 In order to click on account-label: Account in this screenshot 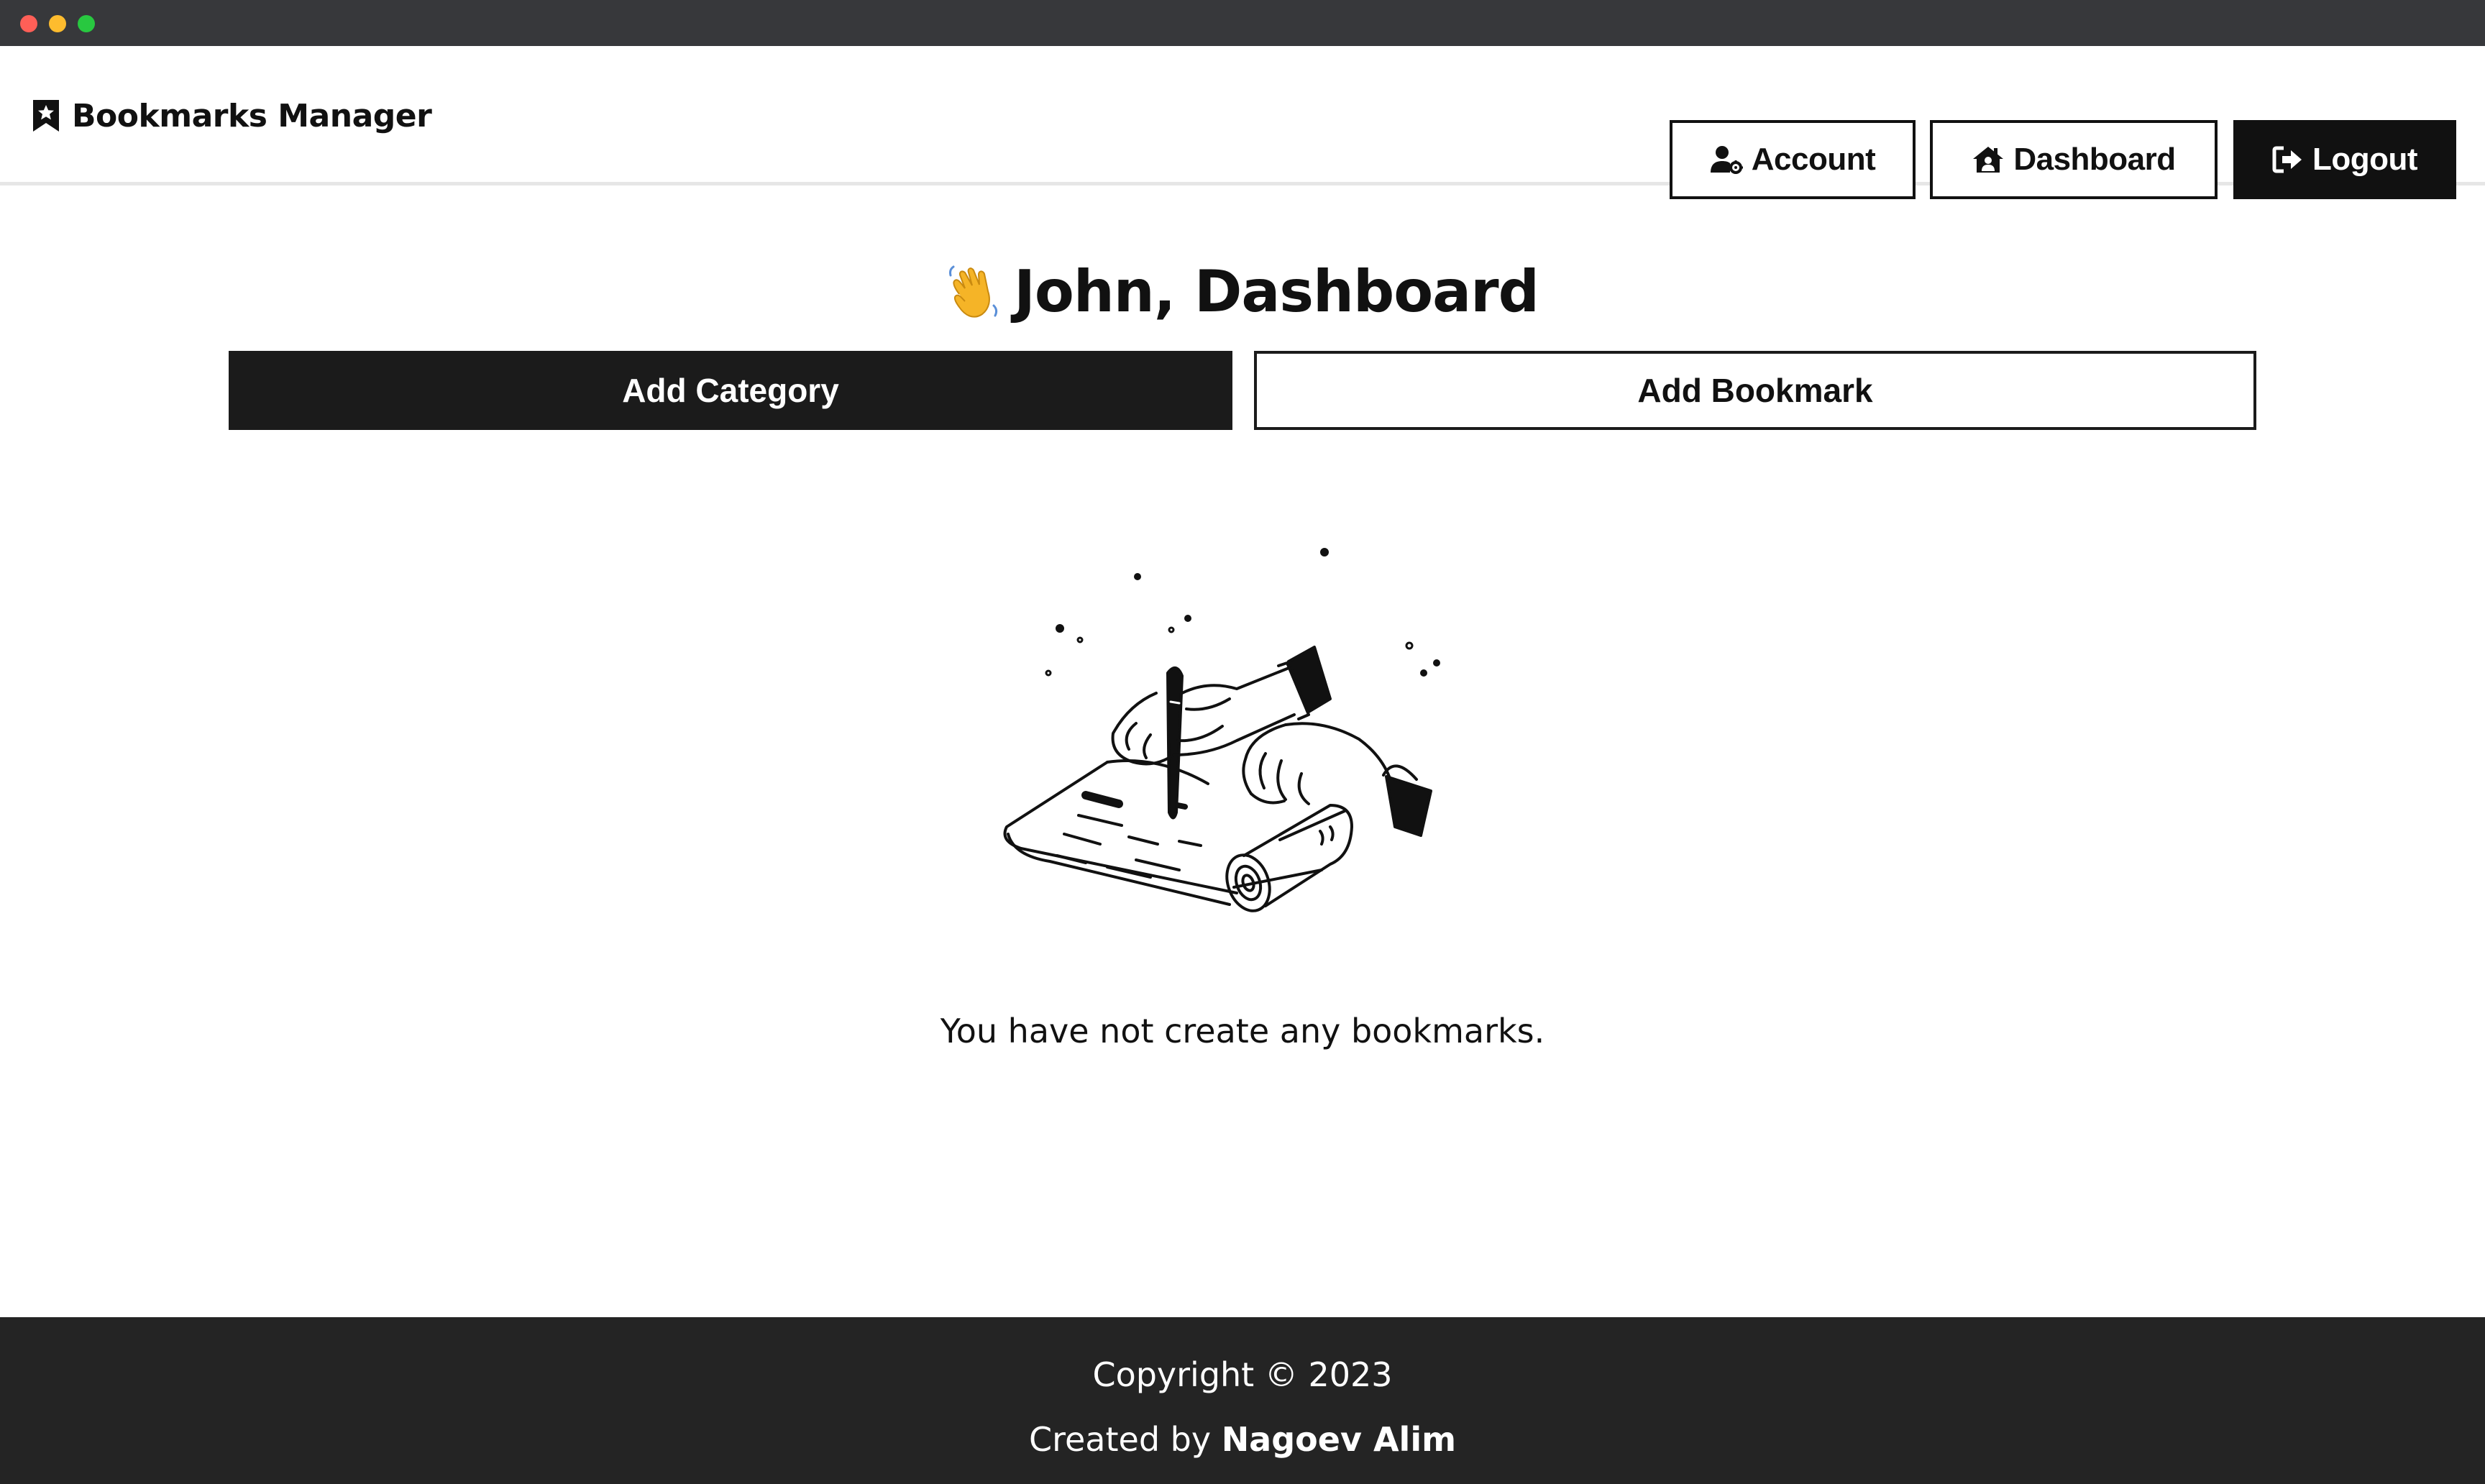, I will do `click(1813, 159)`.